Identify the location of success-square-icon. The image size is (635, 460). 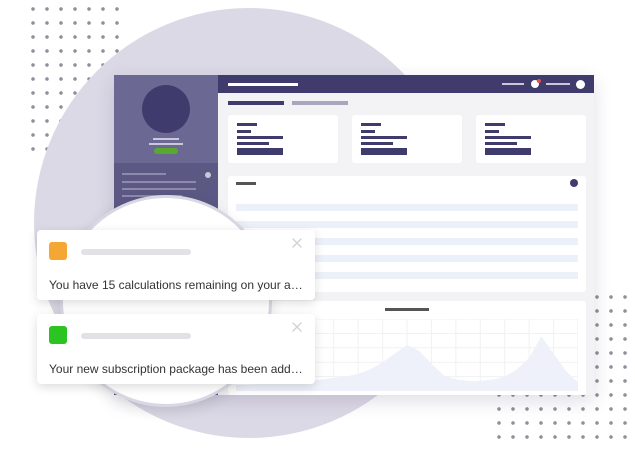
(58, 335).